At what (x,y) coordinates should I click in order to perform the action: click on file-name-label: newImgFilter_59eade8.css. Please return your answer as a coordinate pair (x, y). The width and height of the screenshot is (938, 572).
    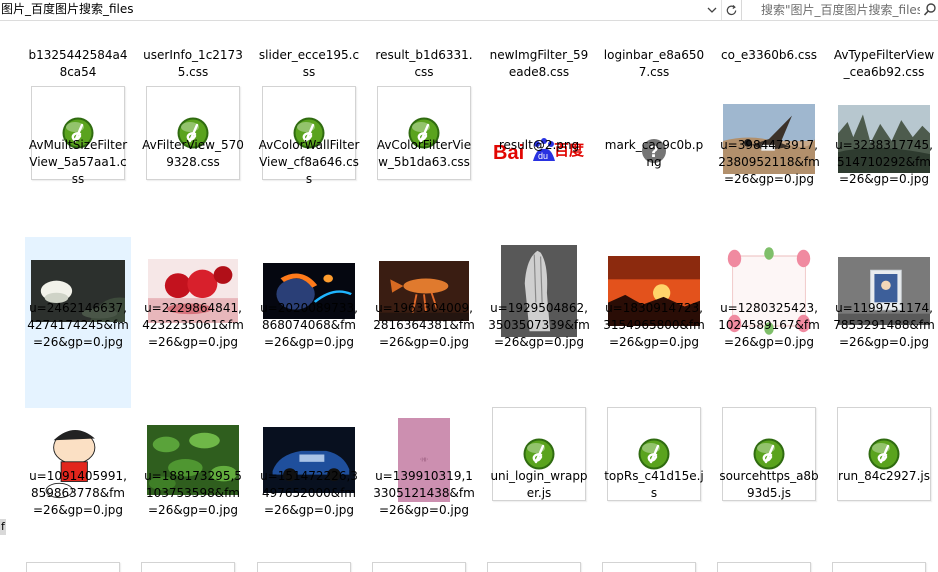
    Looking at the image, I should click on (539, 63).